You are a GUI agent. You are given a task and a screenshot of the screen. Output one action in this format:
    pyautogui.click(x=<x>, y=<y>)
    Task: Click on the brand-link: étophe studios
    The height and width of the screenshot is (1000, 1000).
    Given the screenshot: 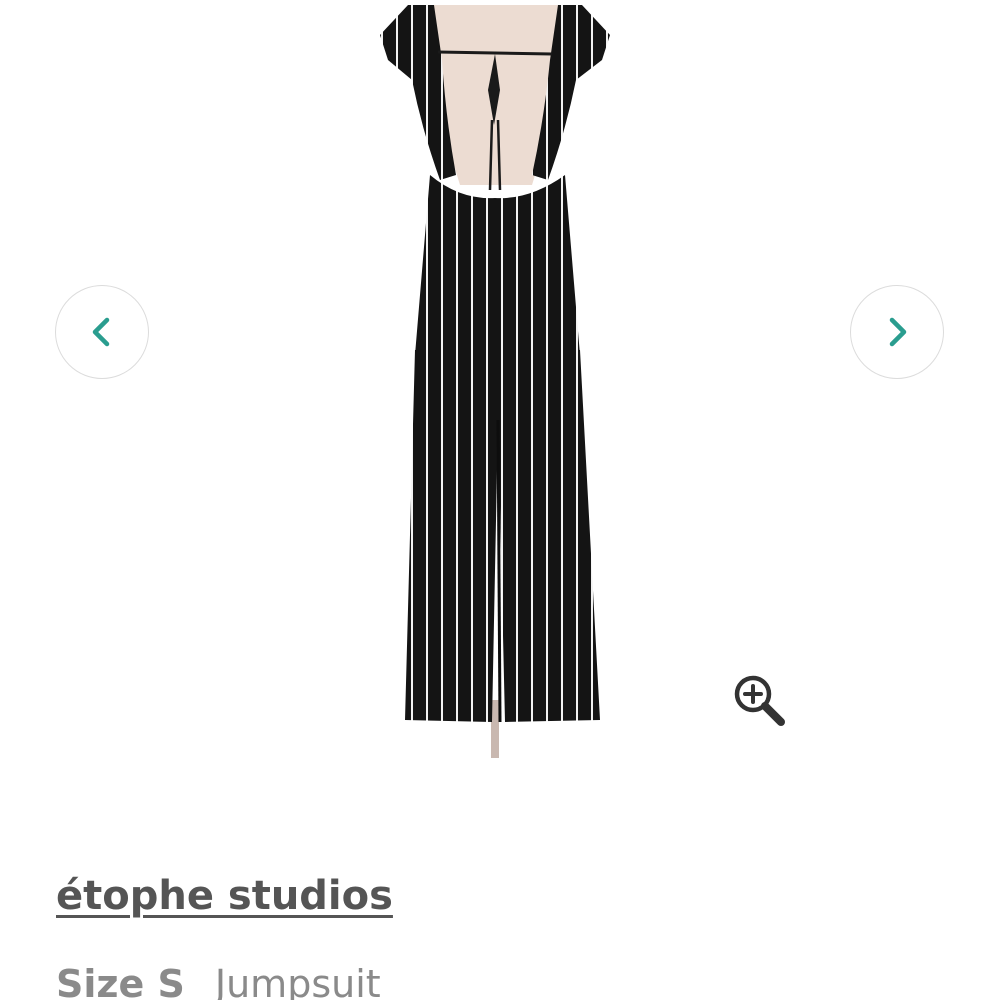 What is the action you would take?
    pyautogui.click(x=224, y=896)
    